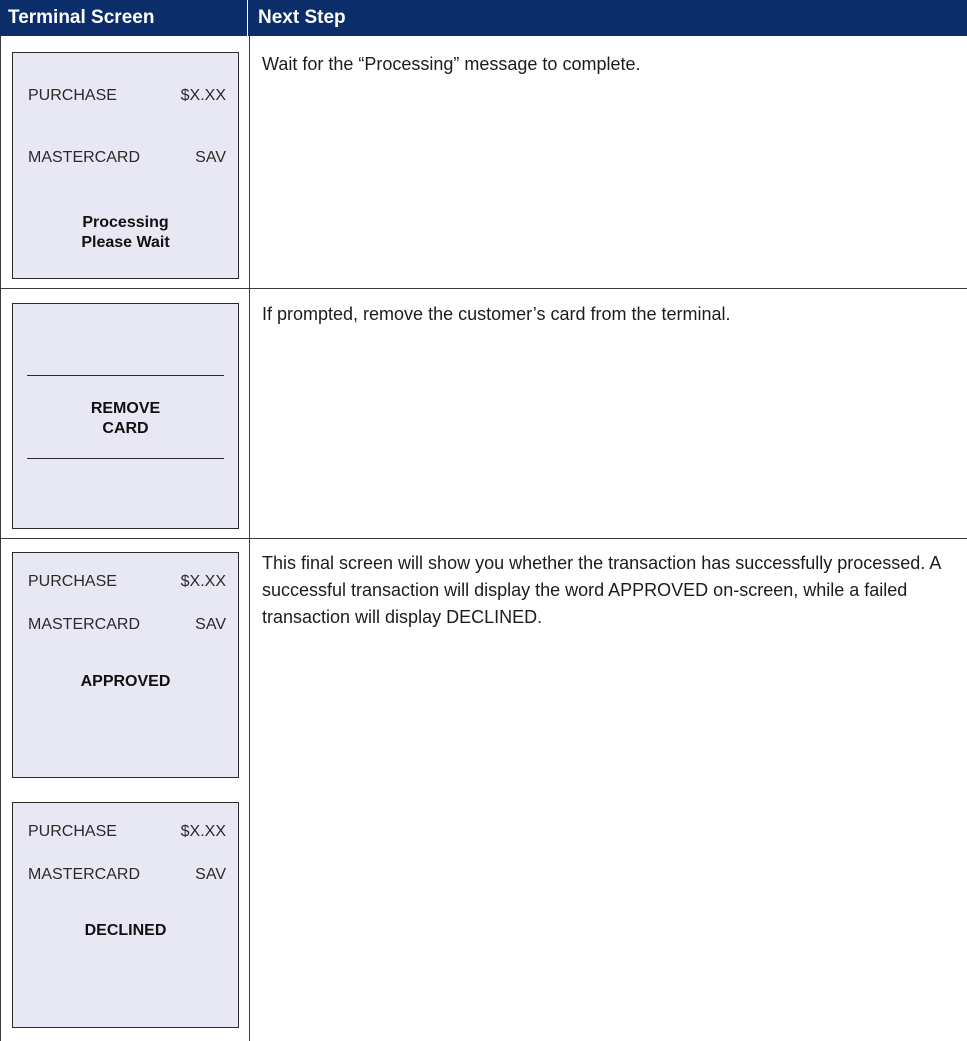 This screenshot has width=967, height=1041. Describe the element at coordinates (125, 458) in the screenshot. I see `screen-divider-bottom` at that location.